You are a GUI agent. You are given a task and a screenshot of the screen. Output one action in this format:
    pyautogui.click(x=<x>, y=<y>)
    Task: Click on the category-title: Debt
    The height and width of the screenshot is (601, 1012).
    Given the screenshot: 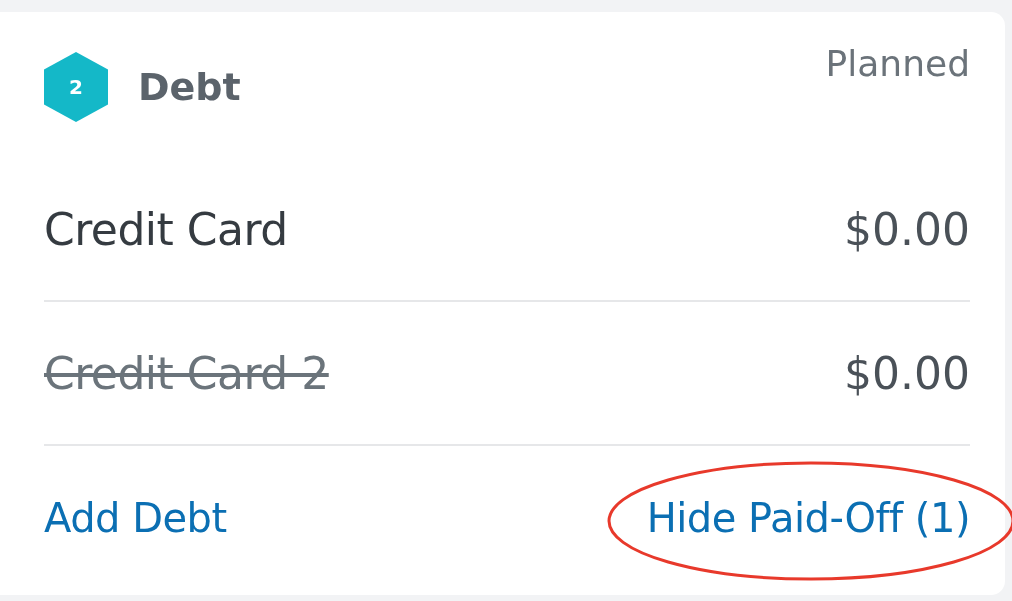 What is the action you would take?
    pyautogui.click(x=189, y=87)
    